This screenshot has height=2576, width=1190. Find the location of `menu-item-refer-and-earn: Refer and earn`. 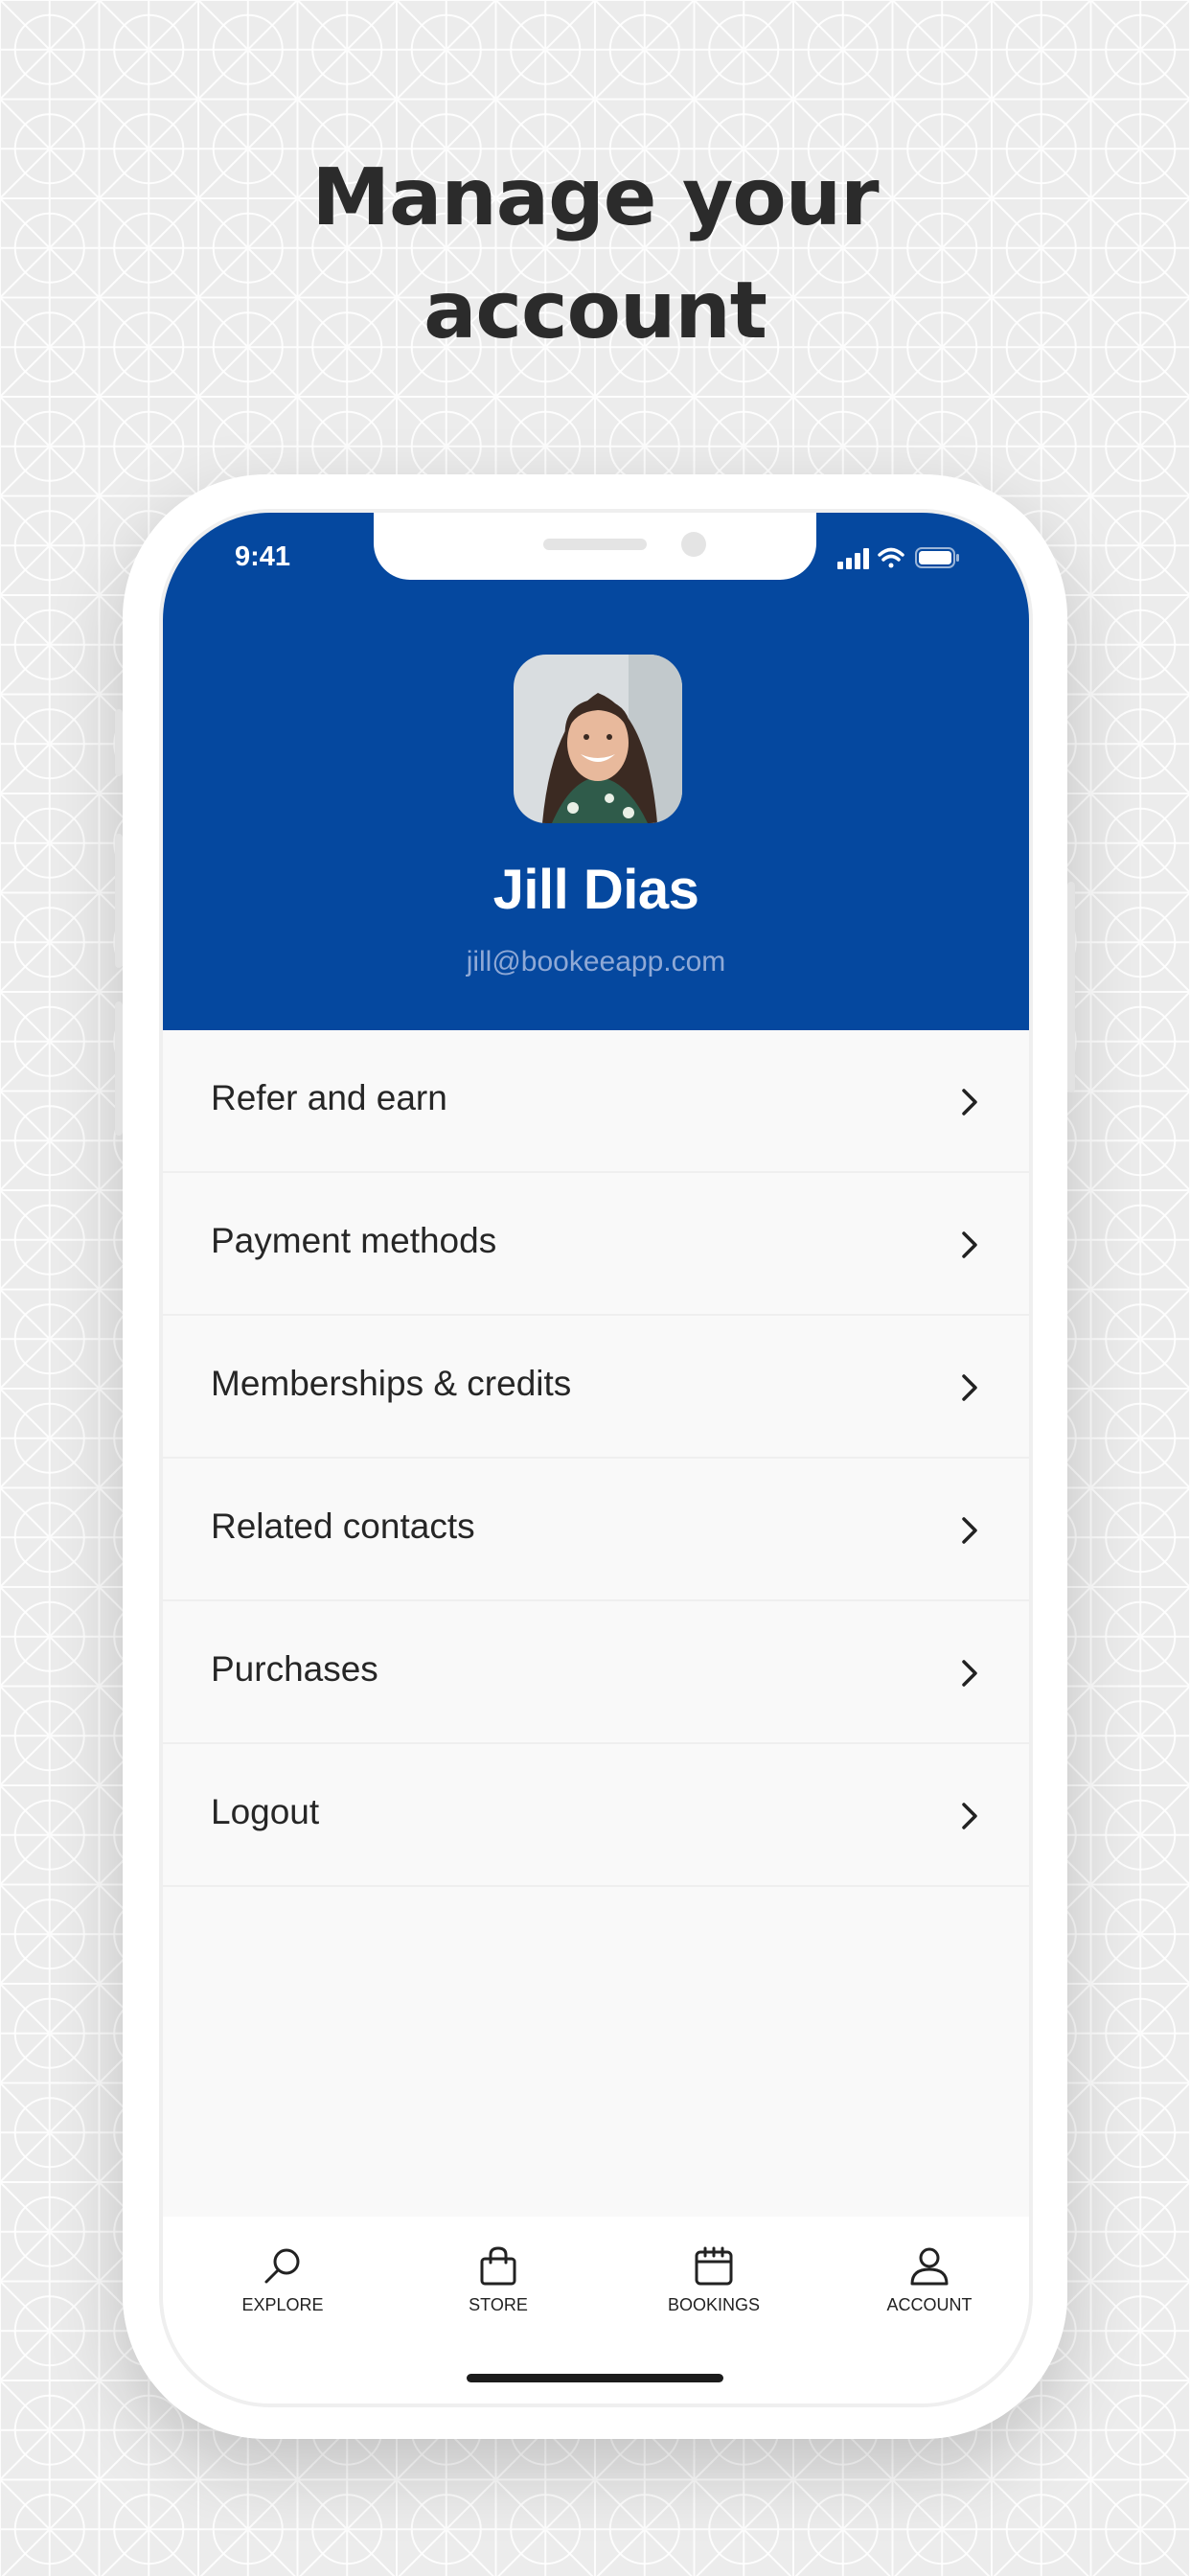

menu-item-refer-and-earn: Refer and earn is located at coordinates (596, 1101).